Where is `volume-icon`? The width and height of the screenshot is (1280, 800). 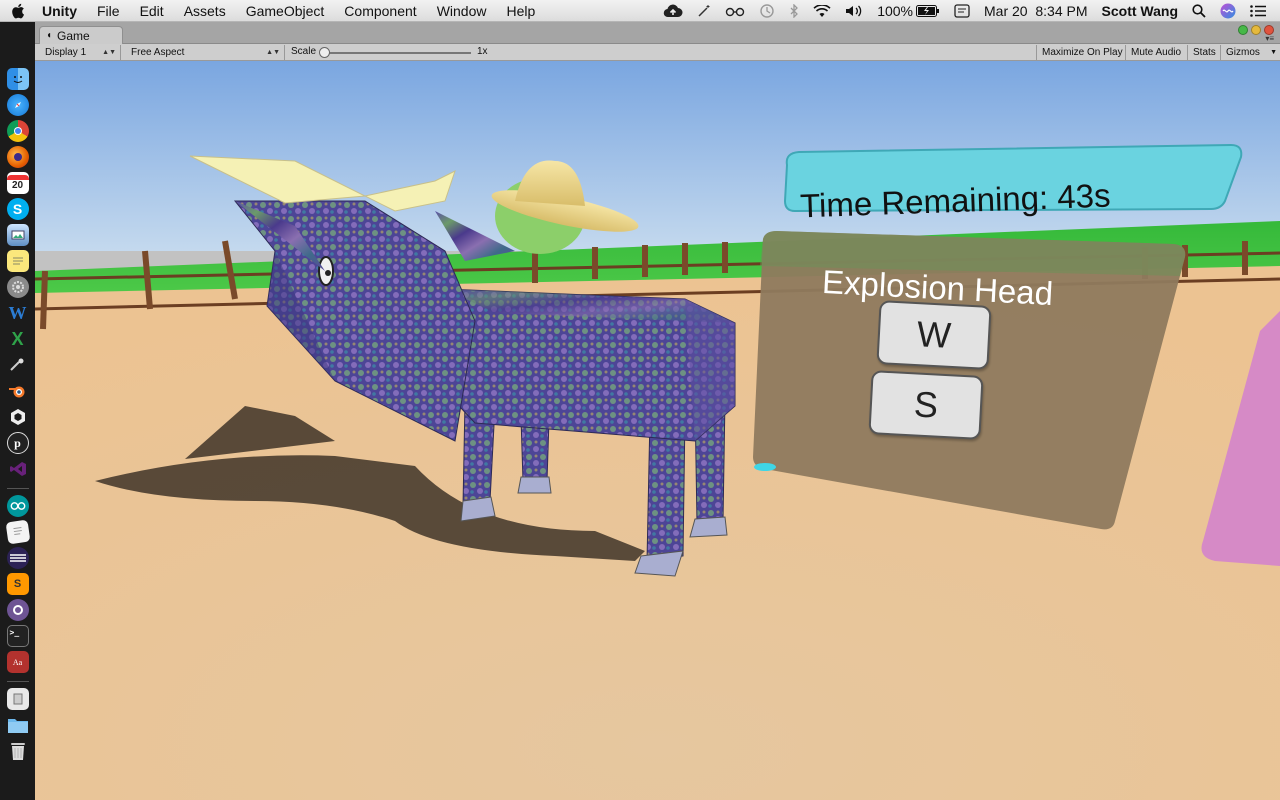 volume-icon is located at coordinates (854, 11).